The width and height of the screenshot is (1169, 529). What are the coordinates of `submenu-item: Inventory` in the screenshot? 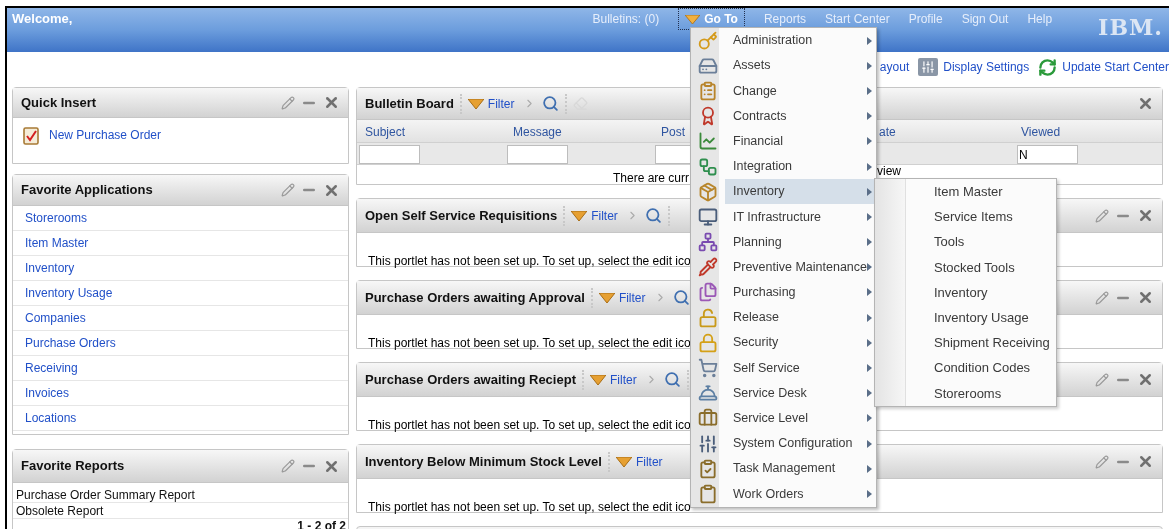 It's located at (981, 292).